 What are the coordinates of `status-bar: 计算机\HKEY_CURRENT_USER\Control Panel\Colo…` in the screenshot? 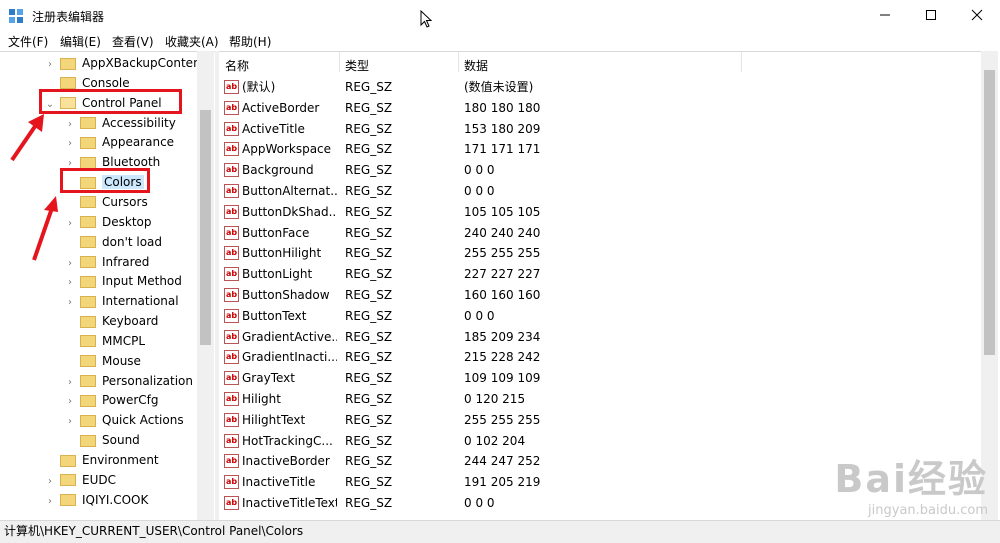 It's located at (500, 531).